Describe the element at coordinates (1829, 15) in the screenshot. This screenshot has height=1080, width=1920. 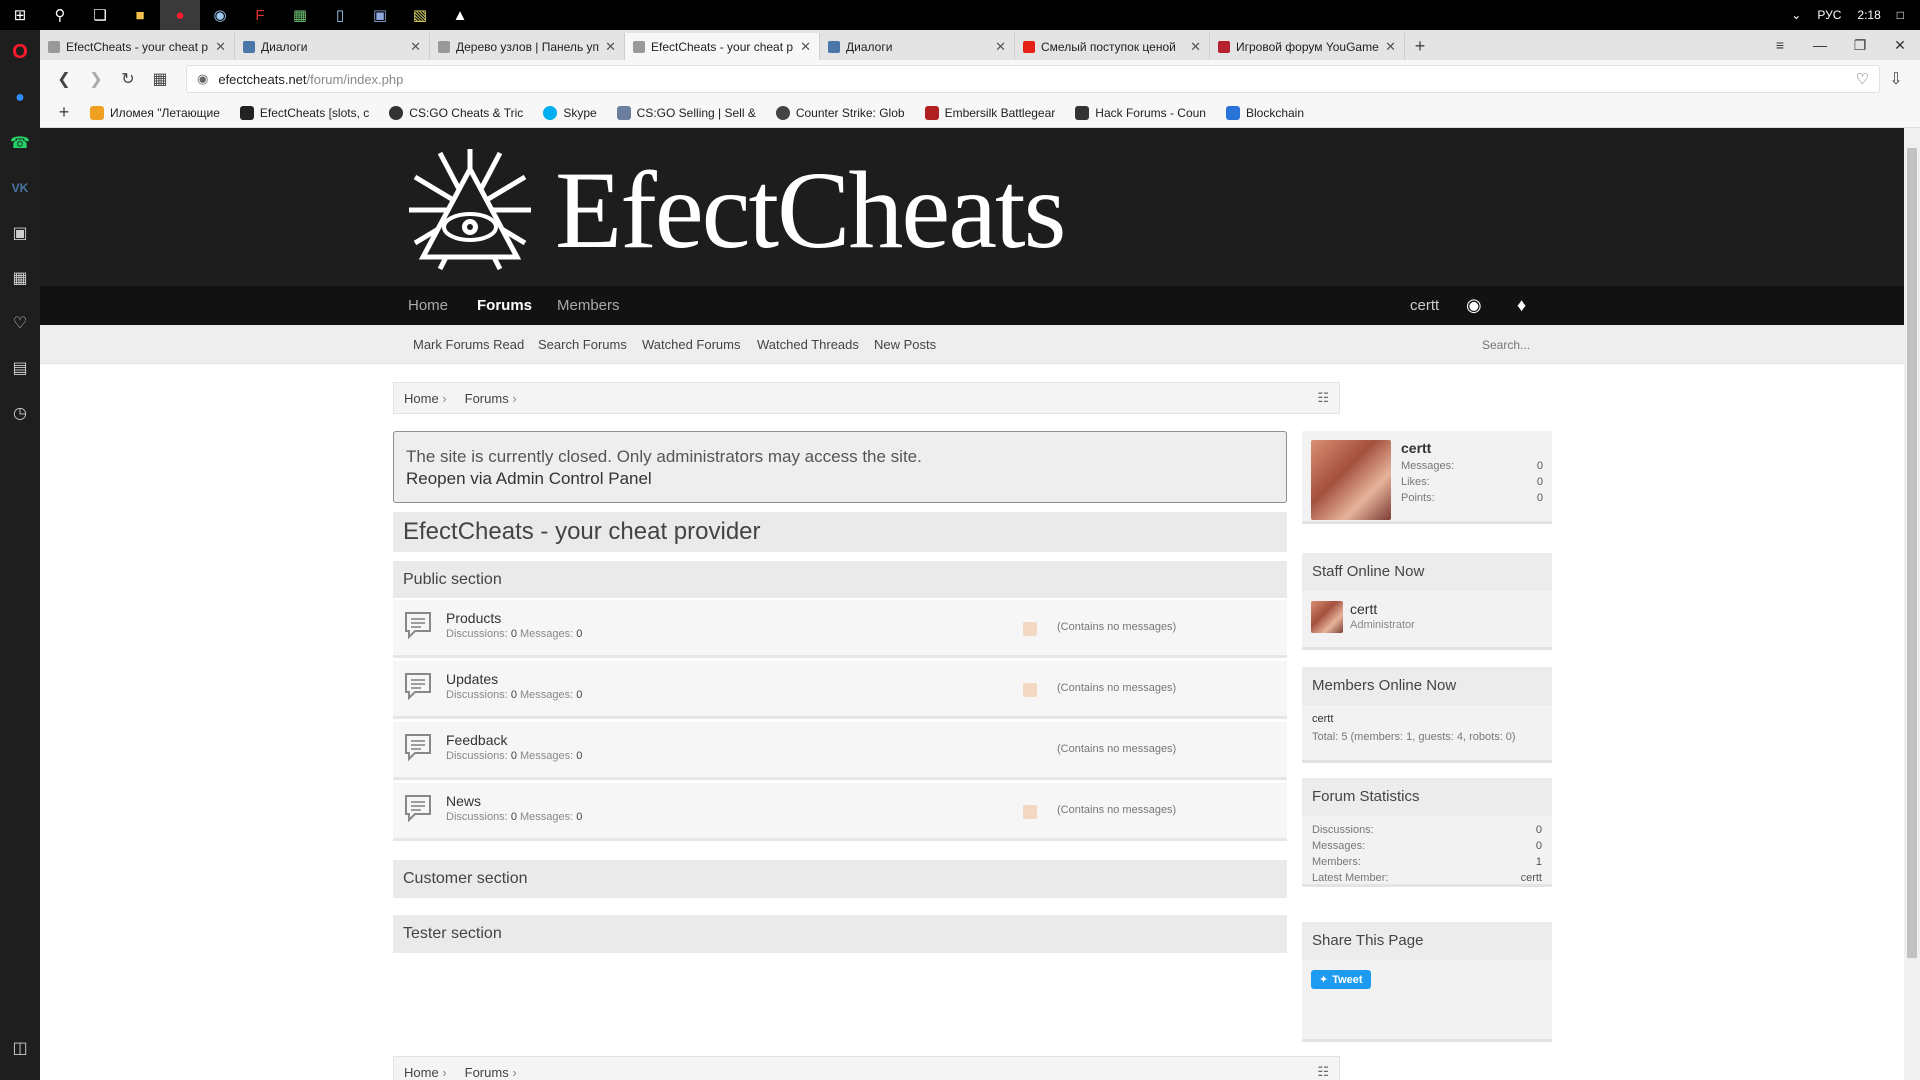
I see `language-indicator: РУС` at that location.